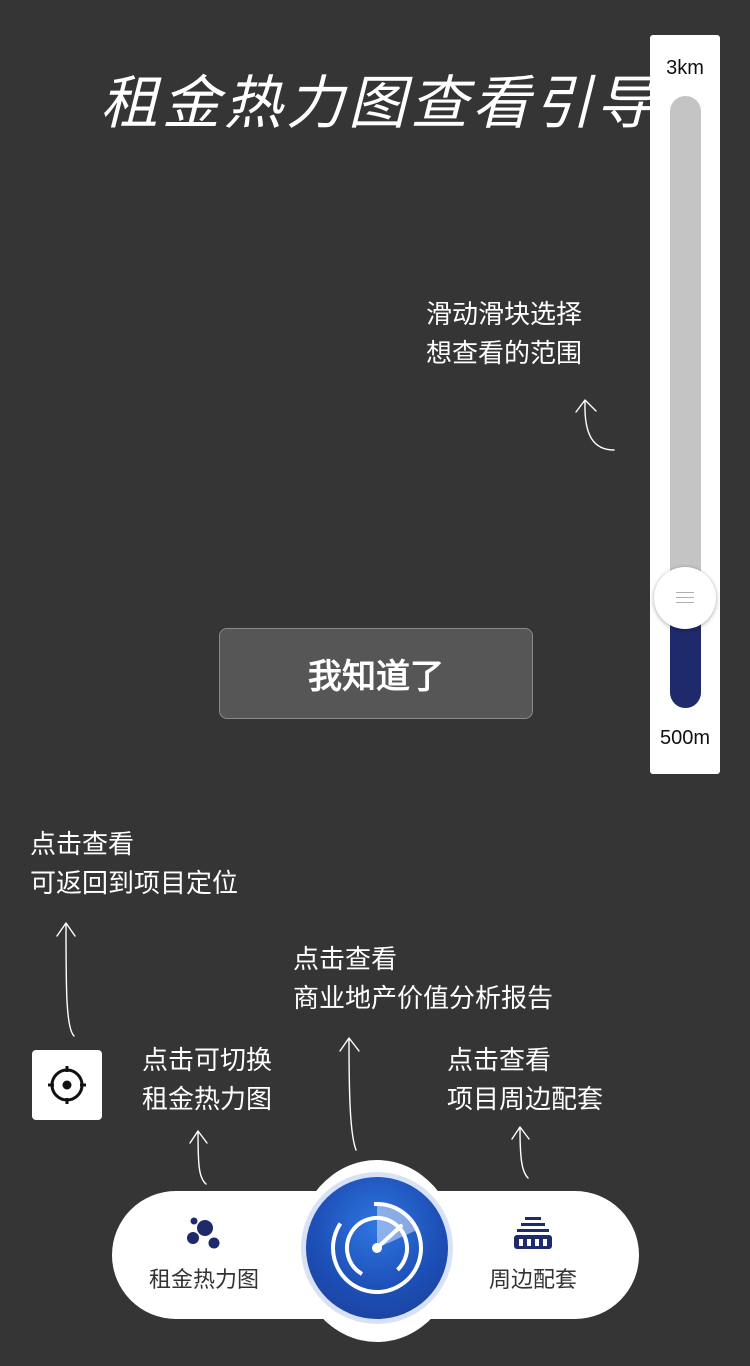 This screenshot has width=750, height=1366. What do you see at coordinates (203, 1280) in the screenshot?
I see `heatmap-tab-label: 租金热力图` at bounding box center [203, 1280].